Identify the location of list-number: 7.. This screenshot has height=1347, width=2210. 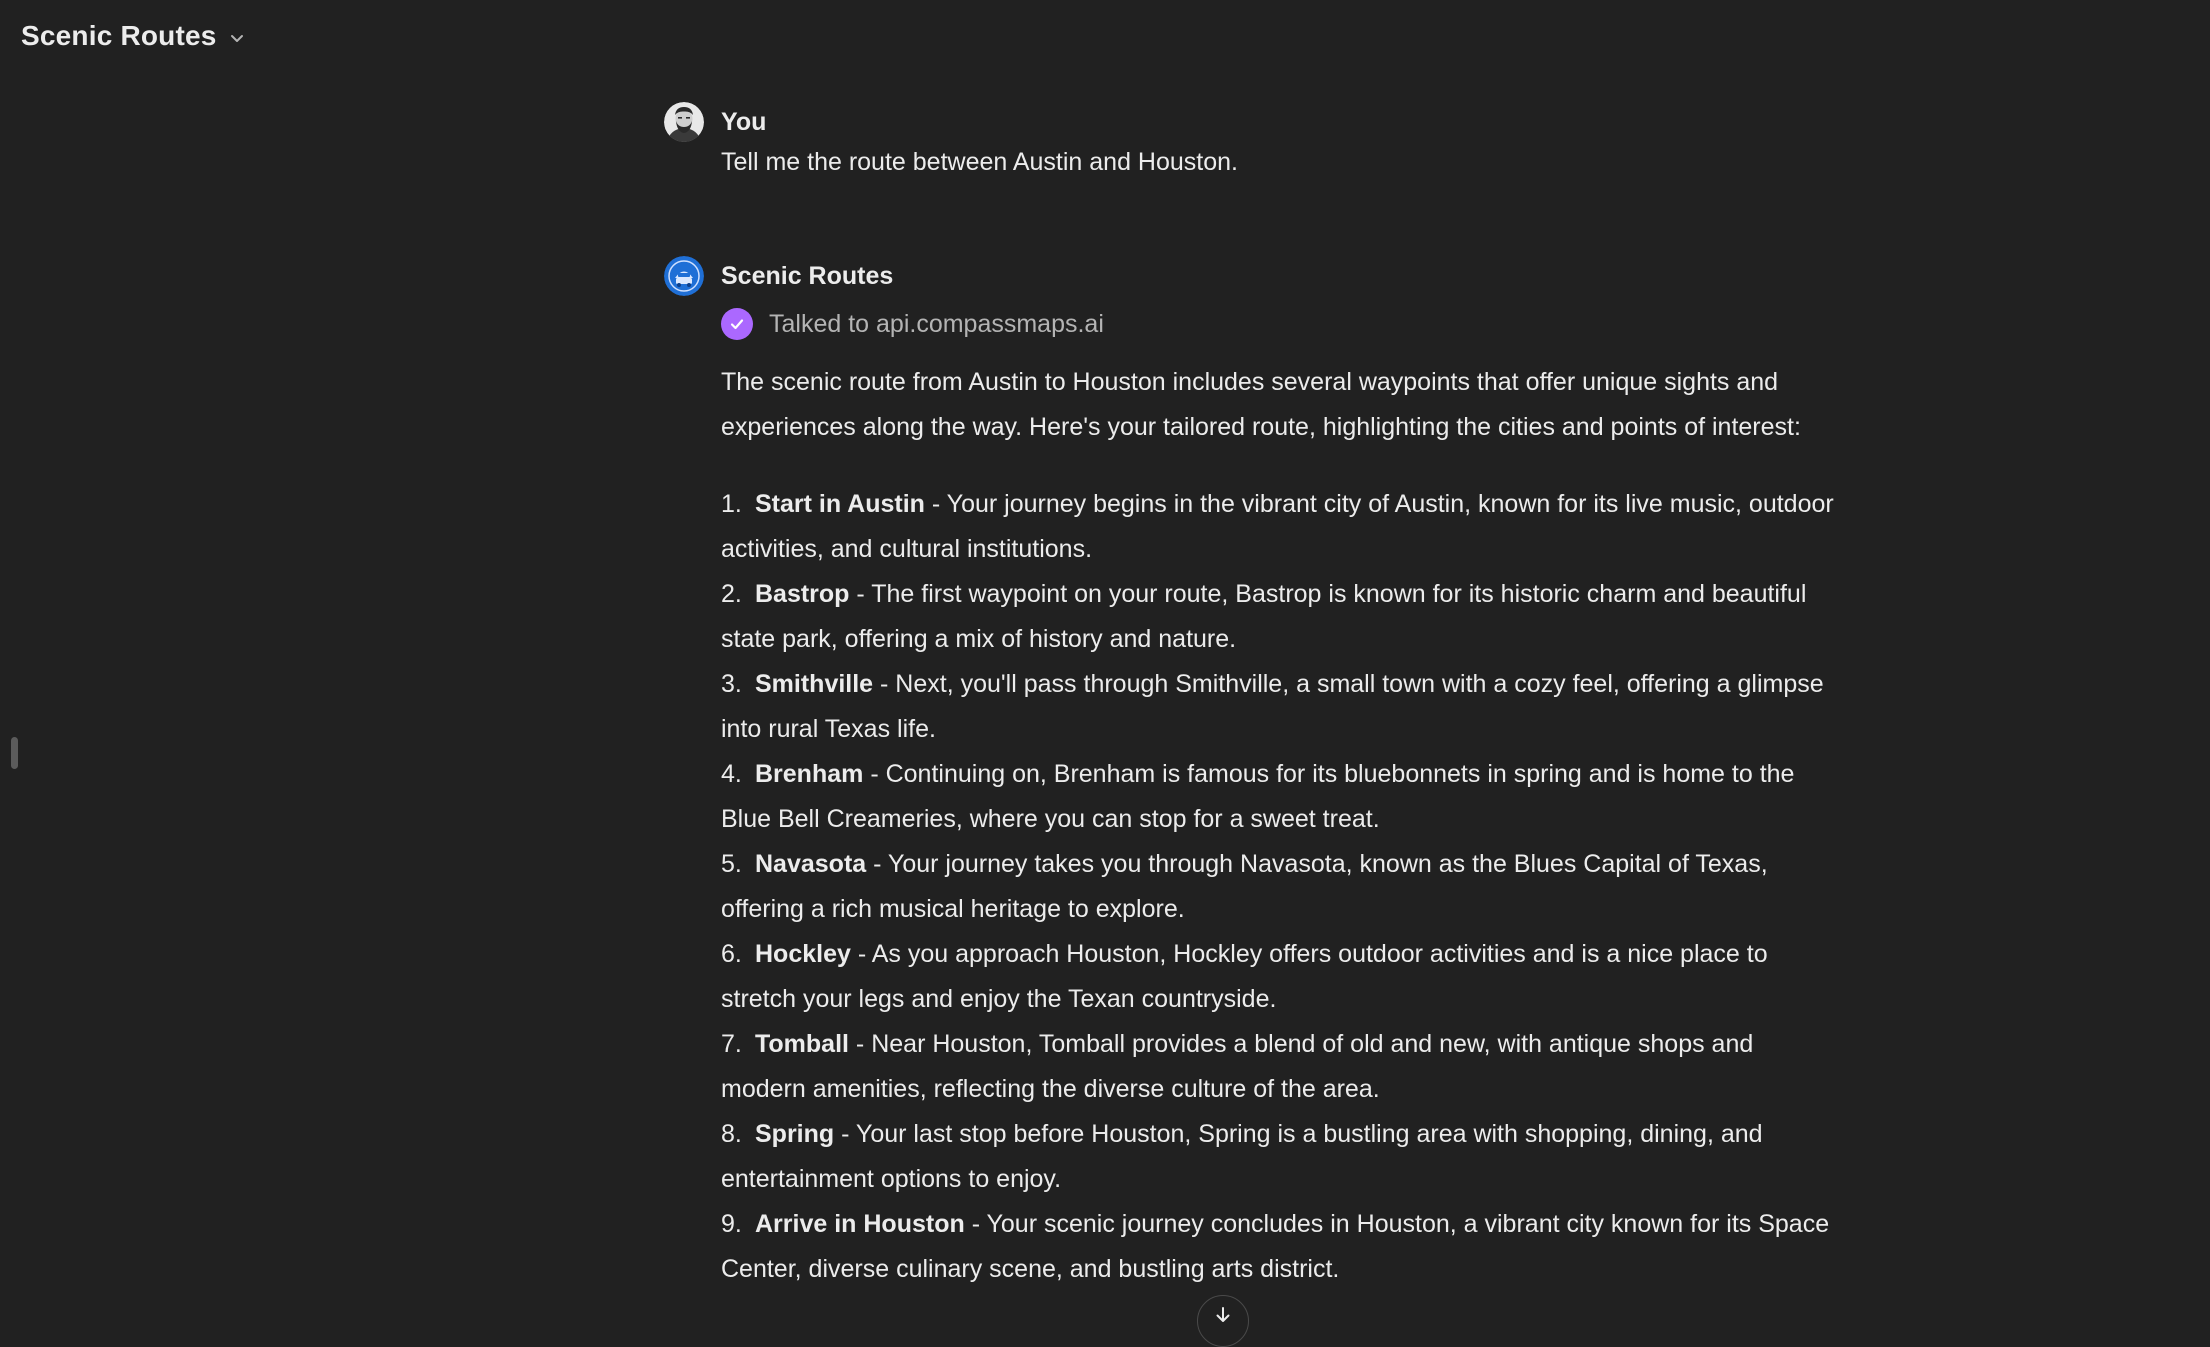
(731, 1044).